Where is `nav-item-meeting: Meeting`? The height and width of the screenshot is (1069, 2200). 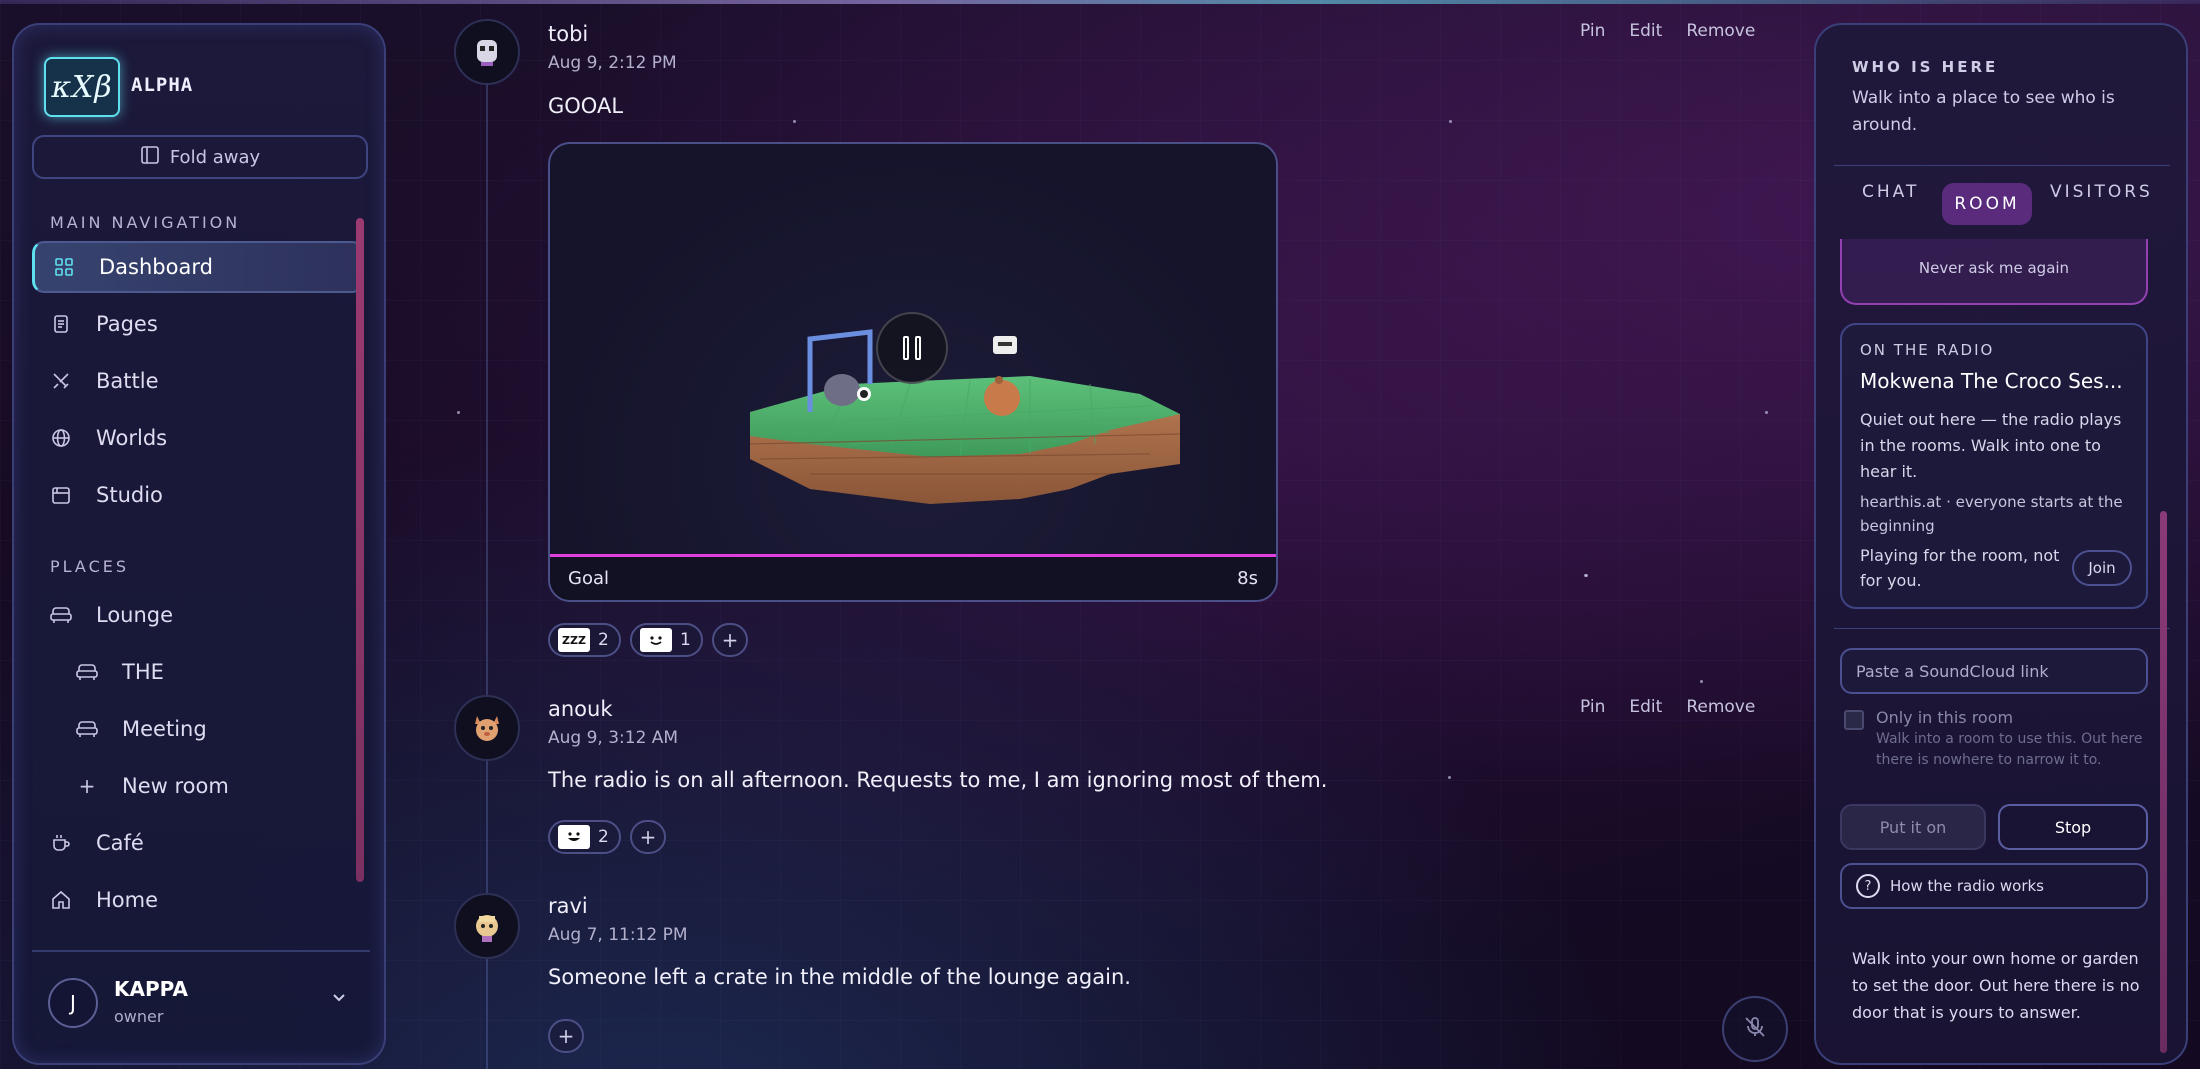
nav-item-meeting: Meeting is located at coordinates (211, 729).